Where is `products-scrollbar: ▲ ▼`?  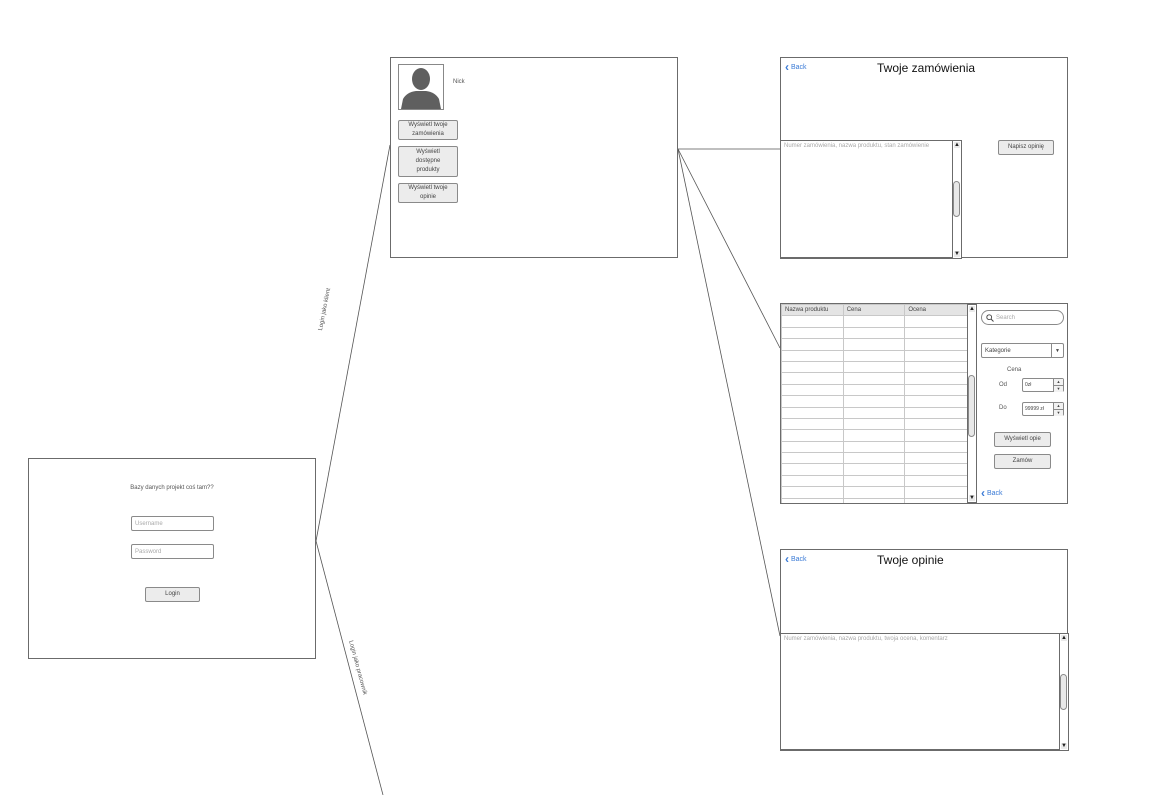 products-scrollbar: ▲ ▼ is located at coordinates (972, 403).